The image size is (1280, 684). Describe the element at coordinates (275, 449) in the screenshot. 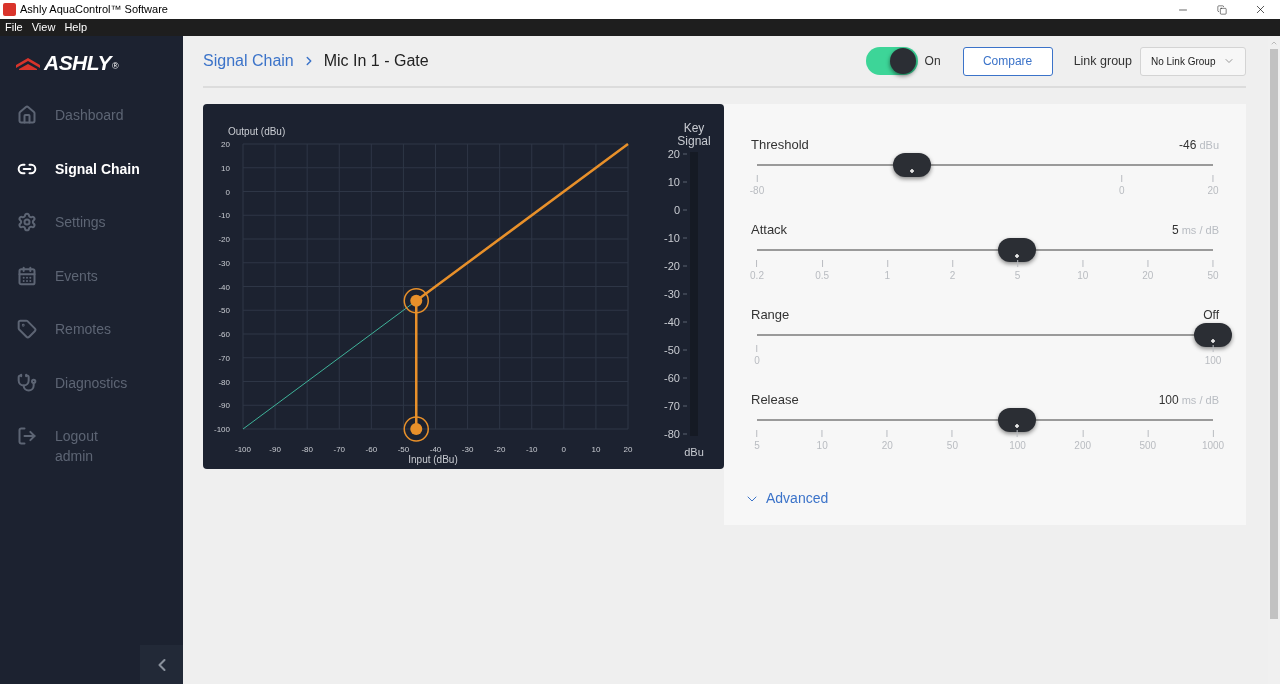

I see `x-tick-label: -90` at that location.